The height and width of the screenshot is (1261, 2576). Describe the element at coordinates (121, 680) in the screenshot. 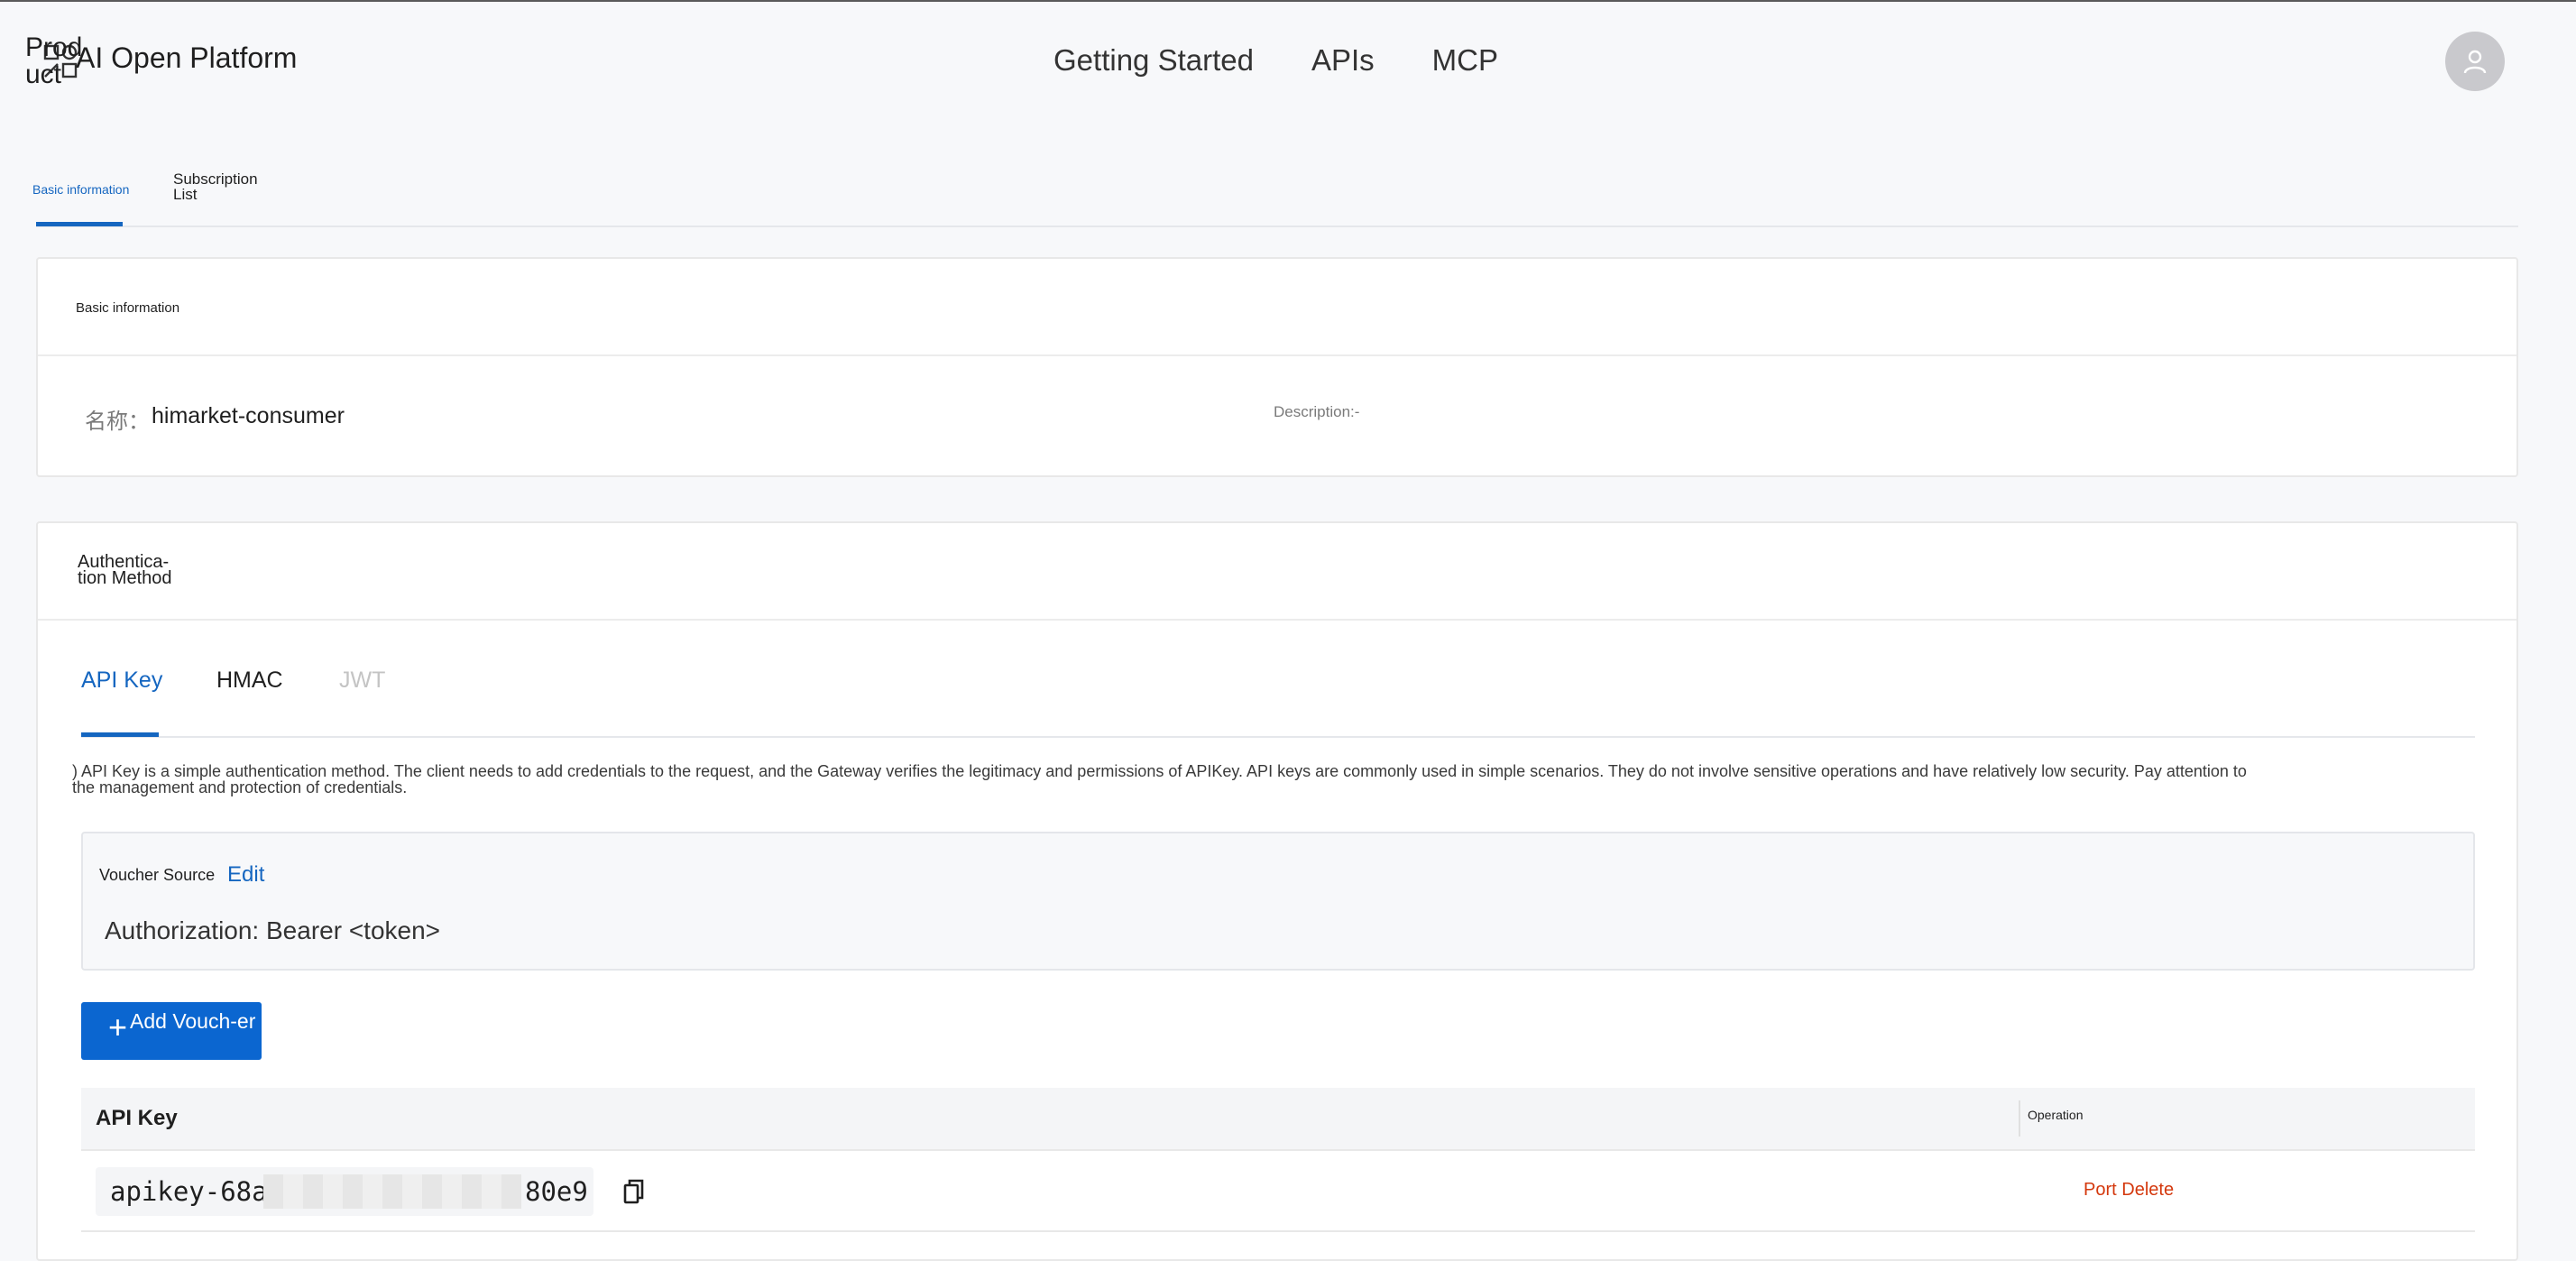

I see `tab-api-key: API Key` at that location.